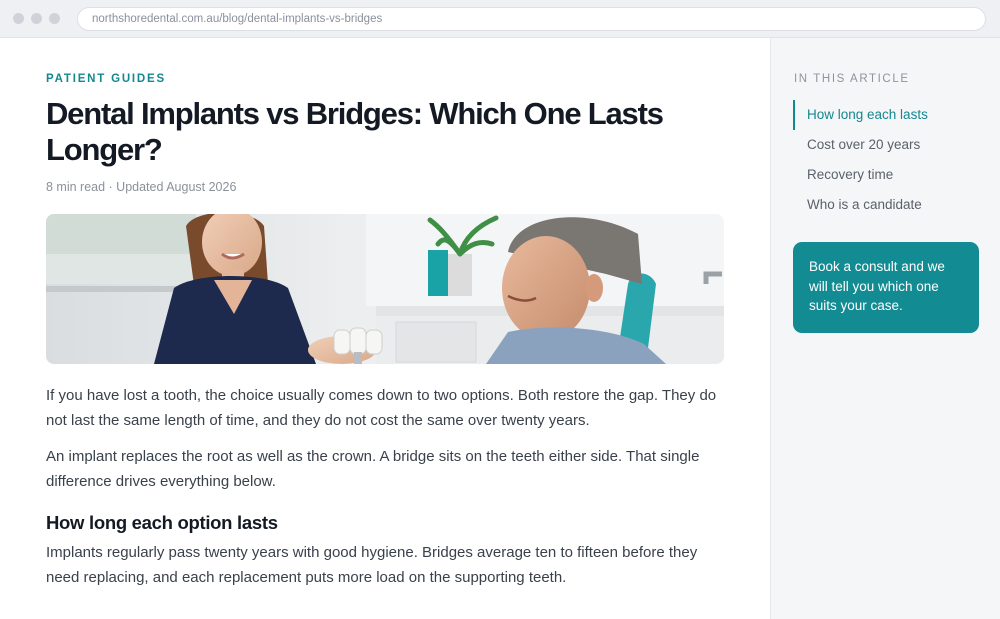 The height and width of the screenshot is (619, 1000). What do you see at coordinates (141, 187) in the screenshot?
I see `article-meta: 8 min read · Updated August 2026` at bounding box center [141, 187].